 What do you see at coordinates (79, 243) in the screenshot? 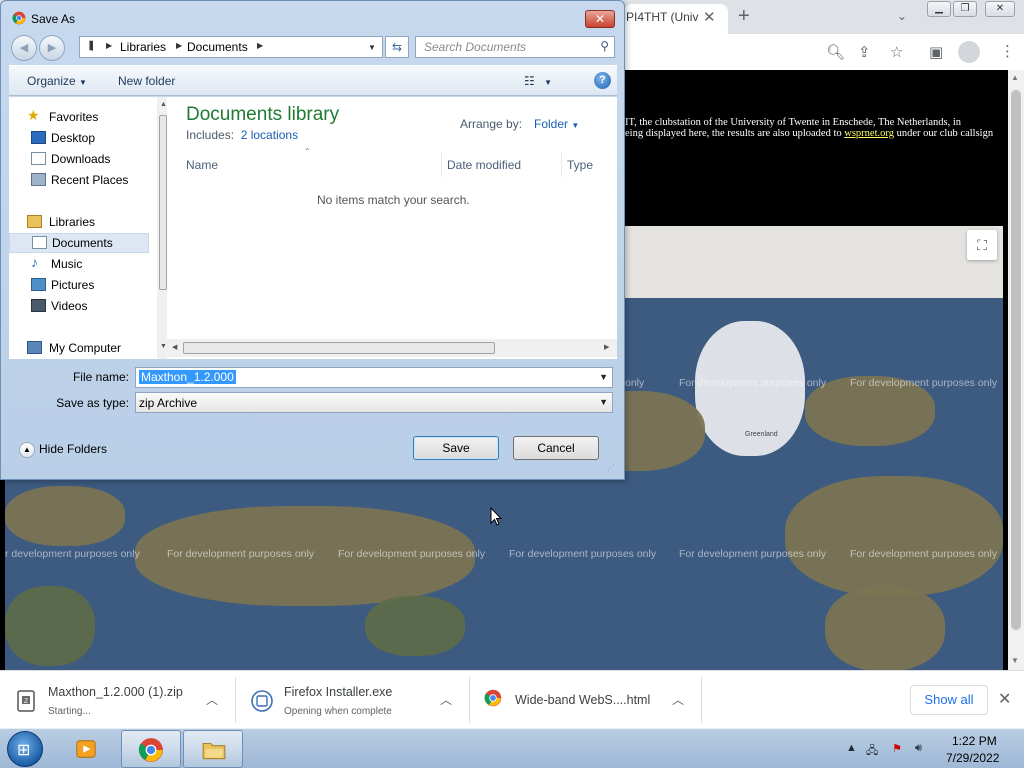
I see `nav-documents: Documents` at bounding box center [79, 243].